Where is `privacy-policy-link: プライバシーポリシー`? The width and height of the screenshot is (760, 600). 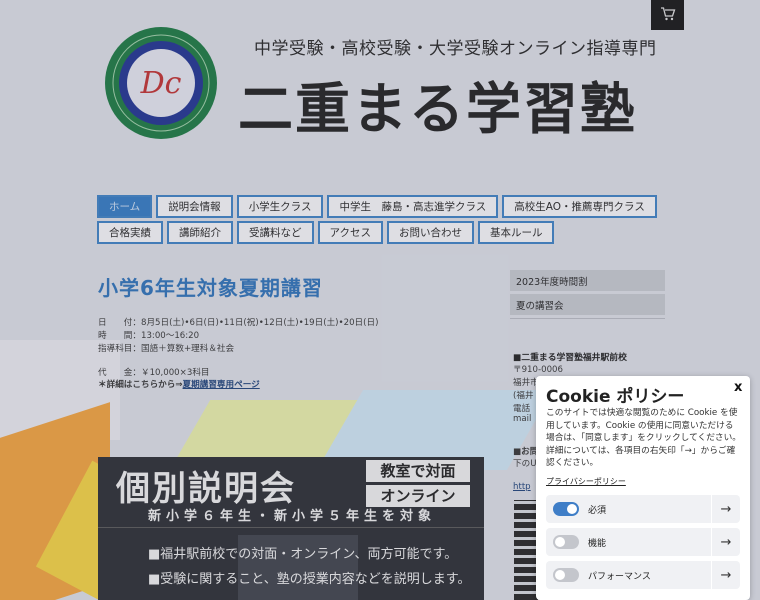
privacy-policy-link: プライバシーポリシー is located at coordinates (586, 481).